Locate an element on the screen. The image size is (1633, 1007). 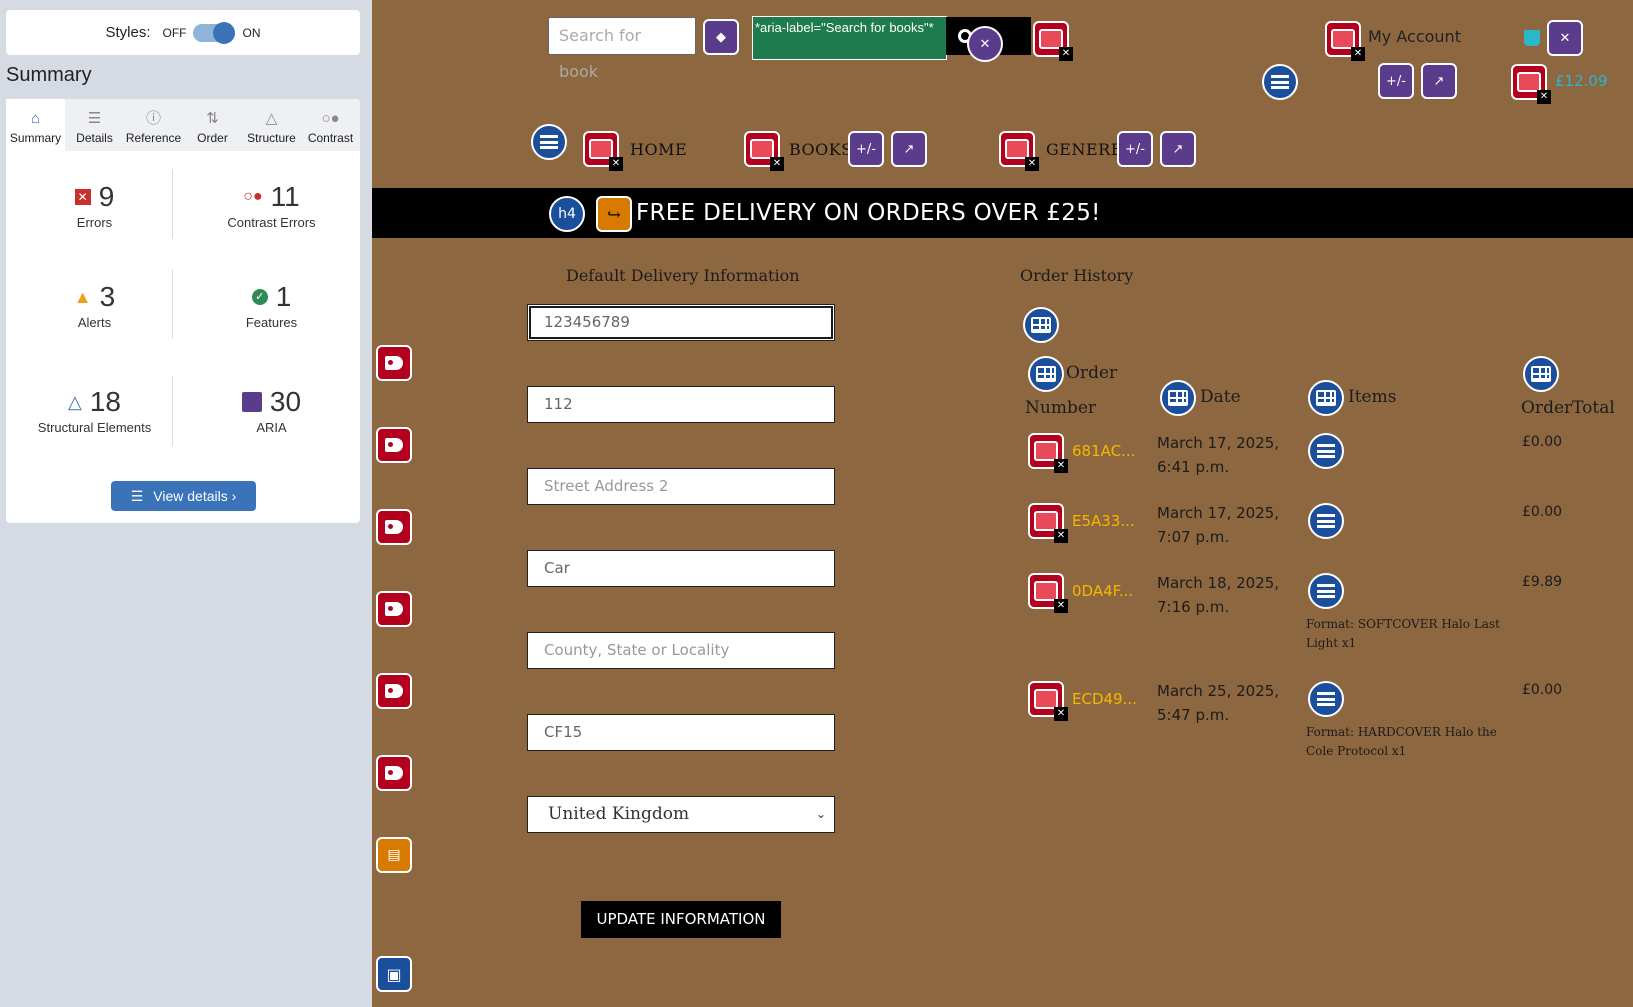
stat-alerts: ▲ 3 Alerts is located at coordinates (94, 305).